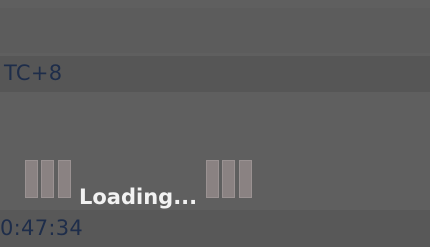  I want to click on loading-spinner-left-icon, so click(50, 180).